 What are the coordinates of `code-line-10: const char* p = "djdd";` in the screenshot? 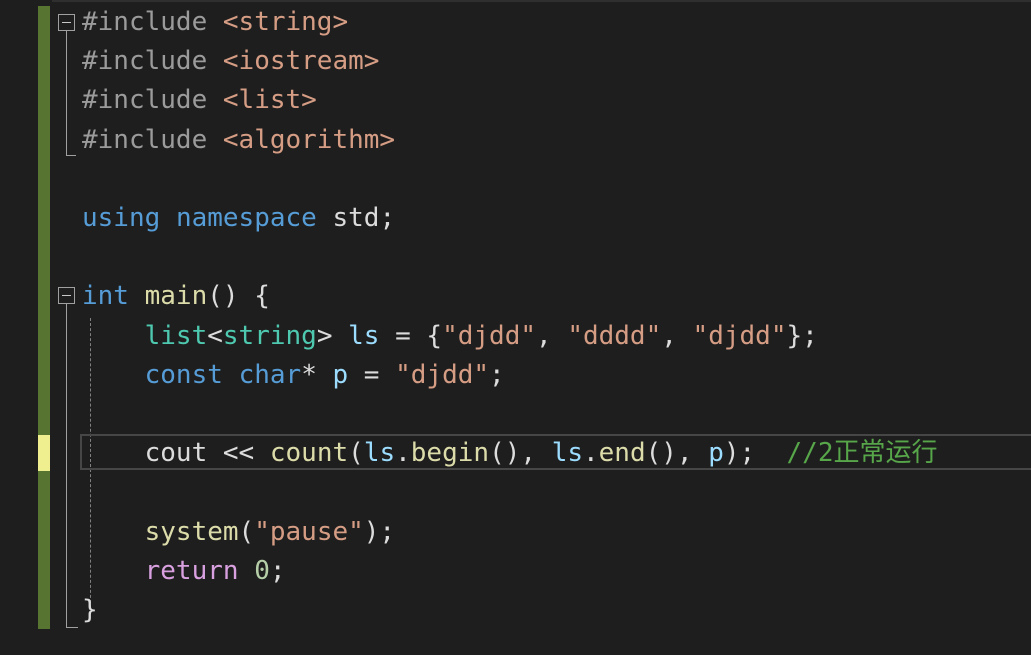 It's located at (293, 375).